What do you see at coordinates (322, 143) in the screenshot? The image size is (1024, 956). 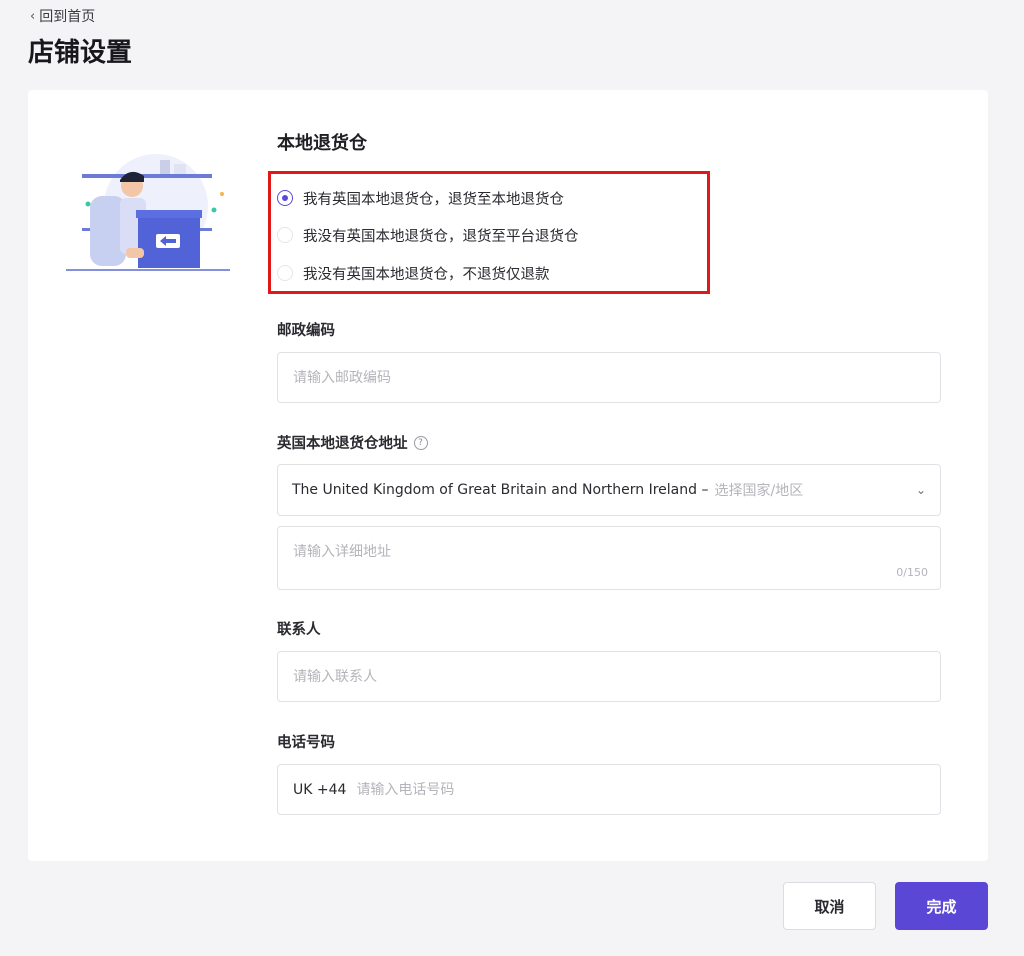 I see `section-title: 本地退货仓` at bounding box center [322, 143].